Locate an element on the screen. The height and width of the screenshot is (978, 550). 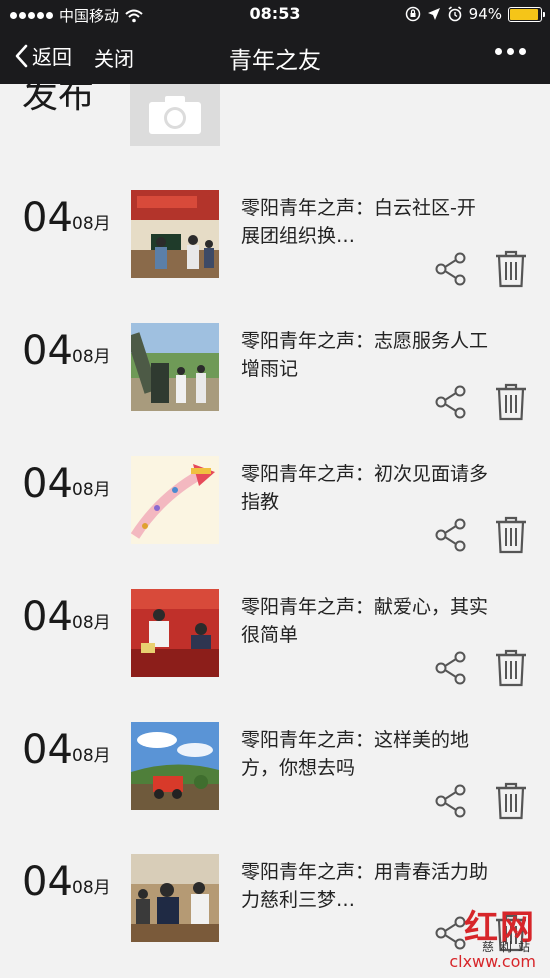
chevron-left-icon is located at coordinates (21, 55).